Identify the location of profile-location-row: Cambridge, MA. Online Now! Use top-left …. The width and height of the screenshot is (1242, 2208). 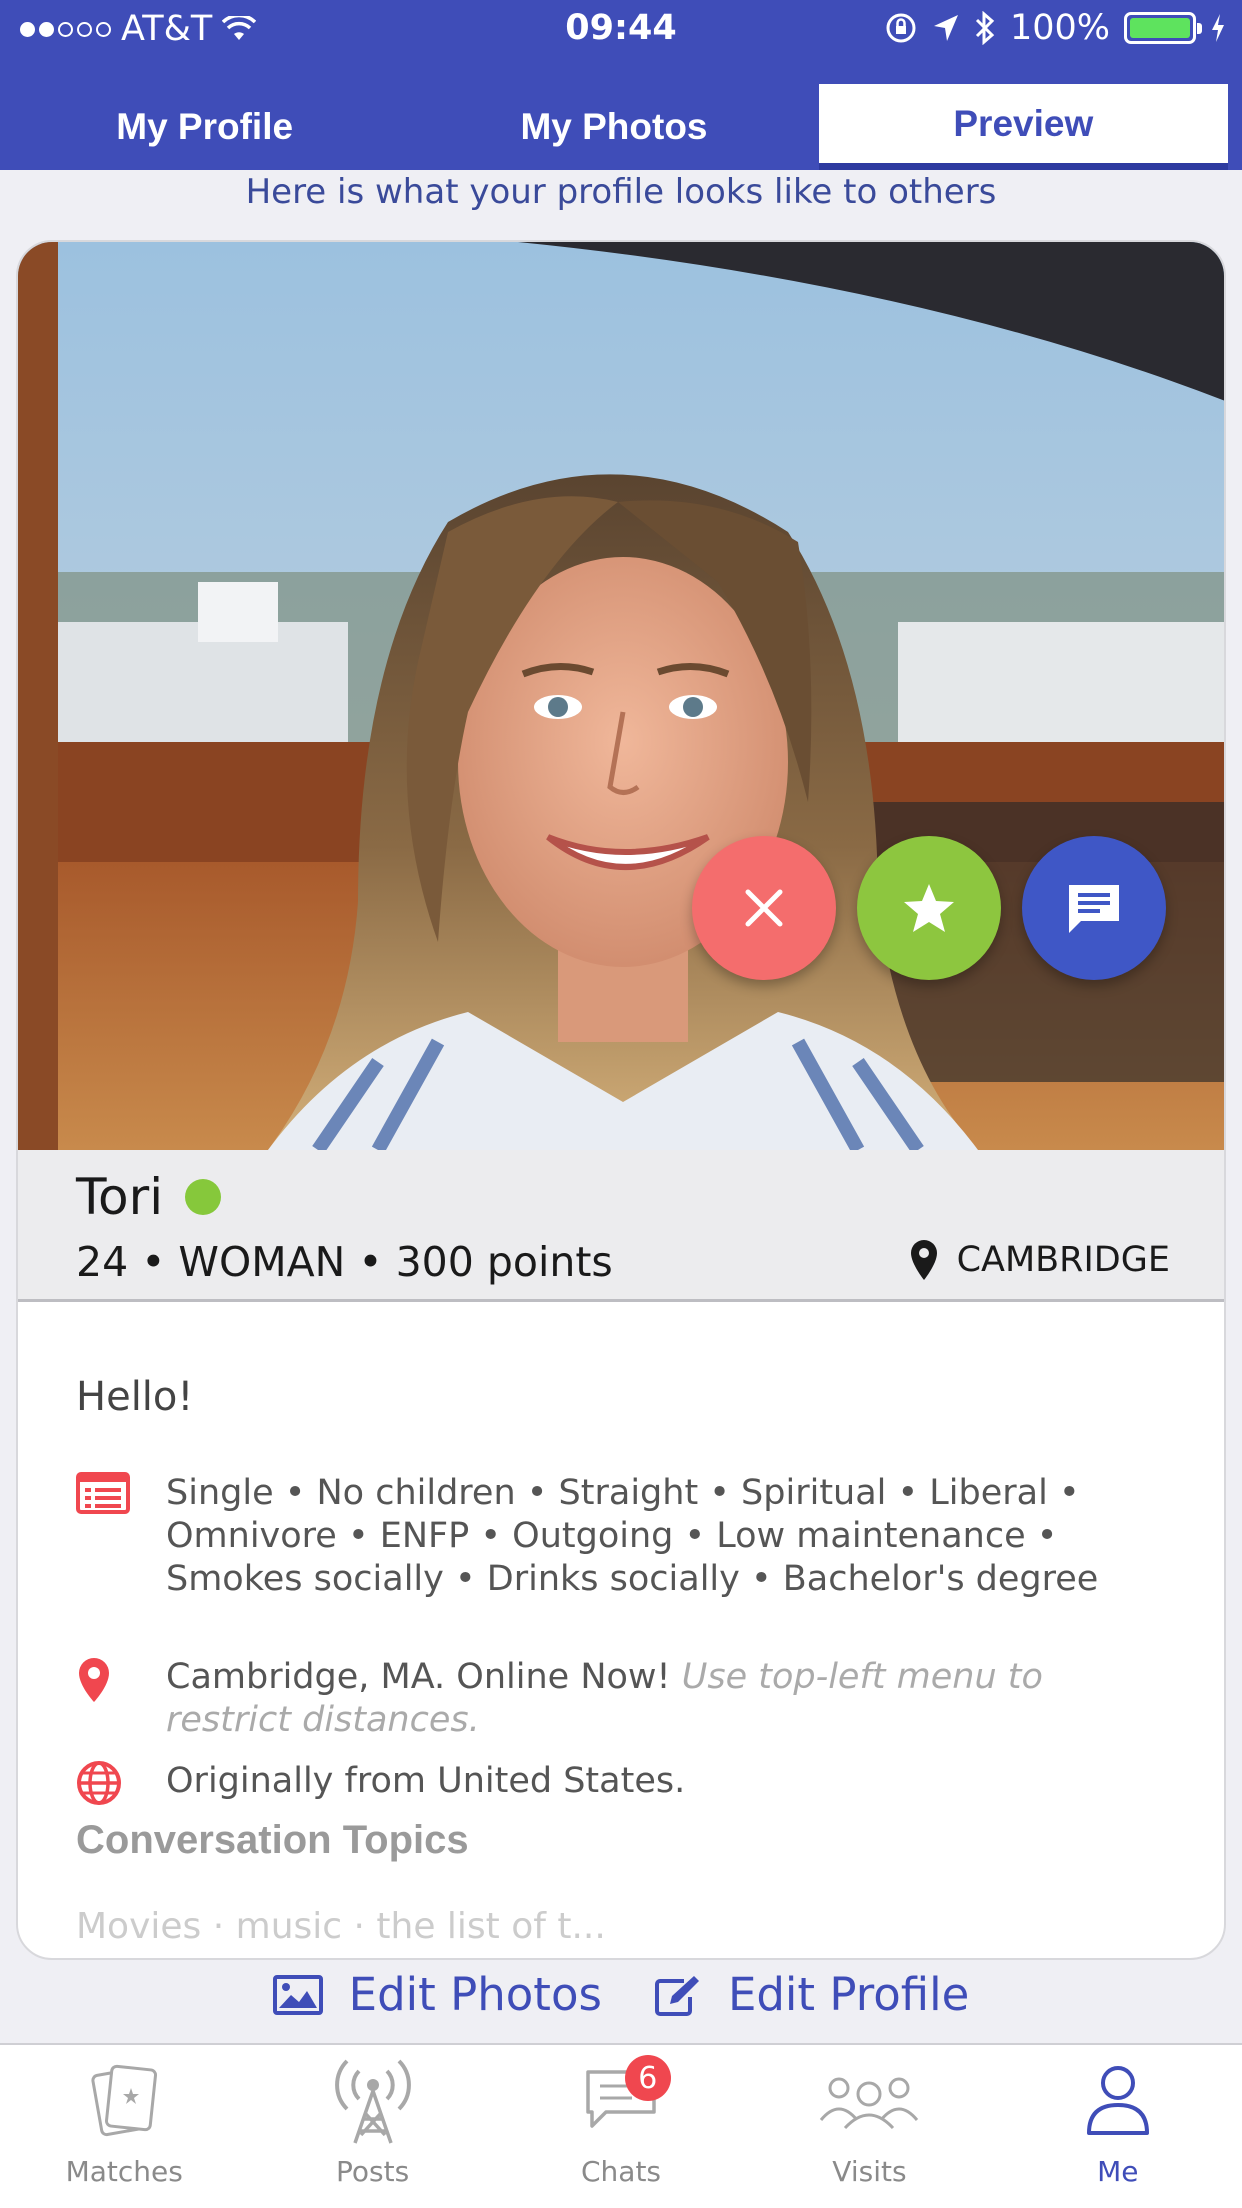
(626, 1699).